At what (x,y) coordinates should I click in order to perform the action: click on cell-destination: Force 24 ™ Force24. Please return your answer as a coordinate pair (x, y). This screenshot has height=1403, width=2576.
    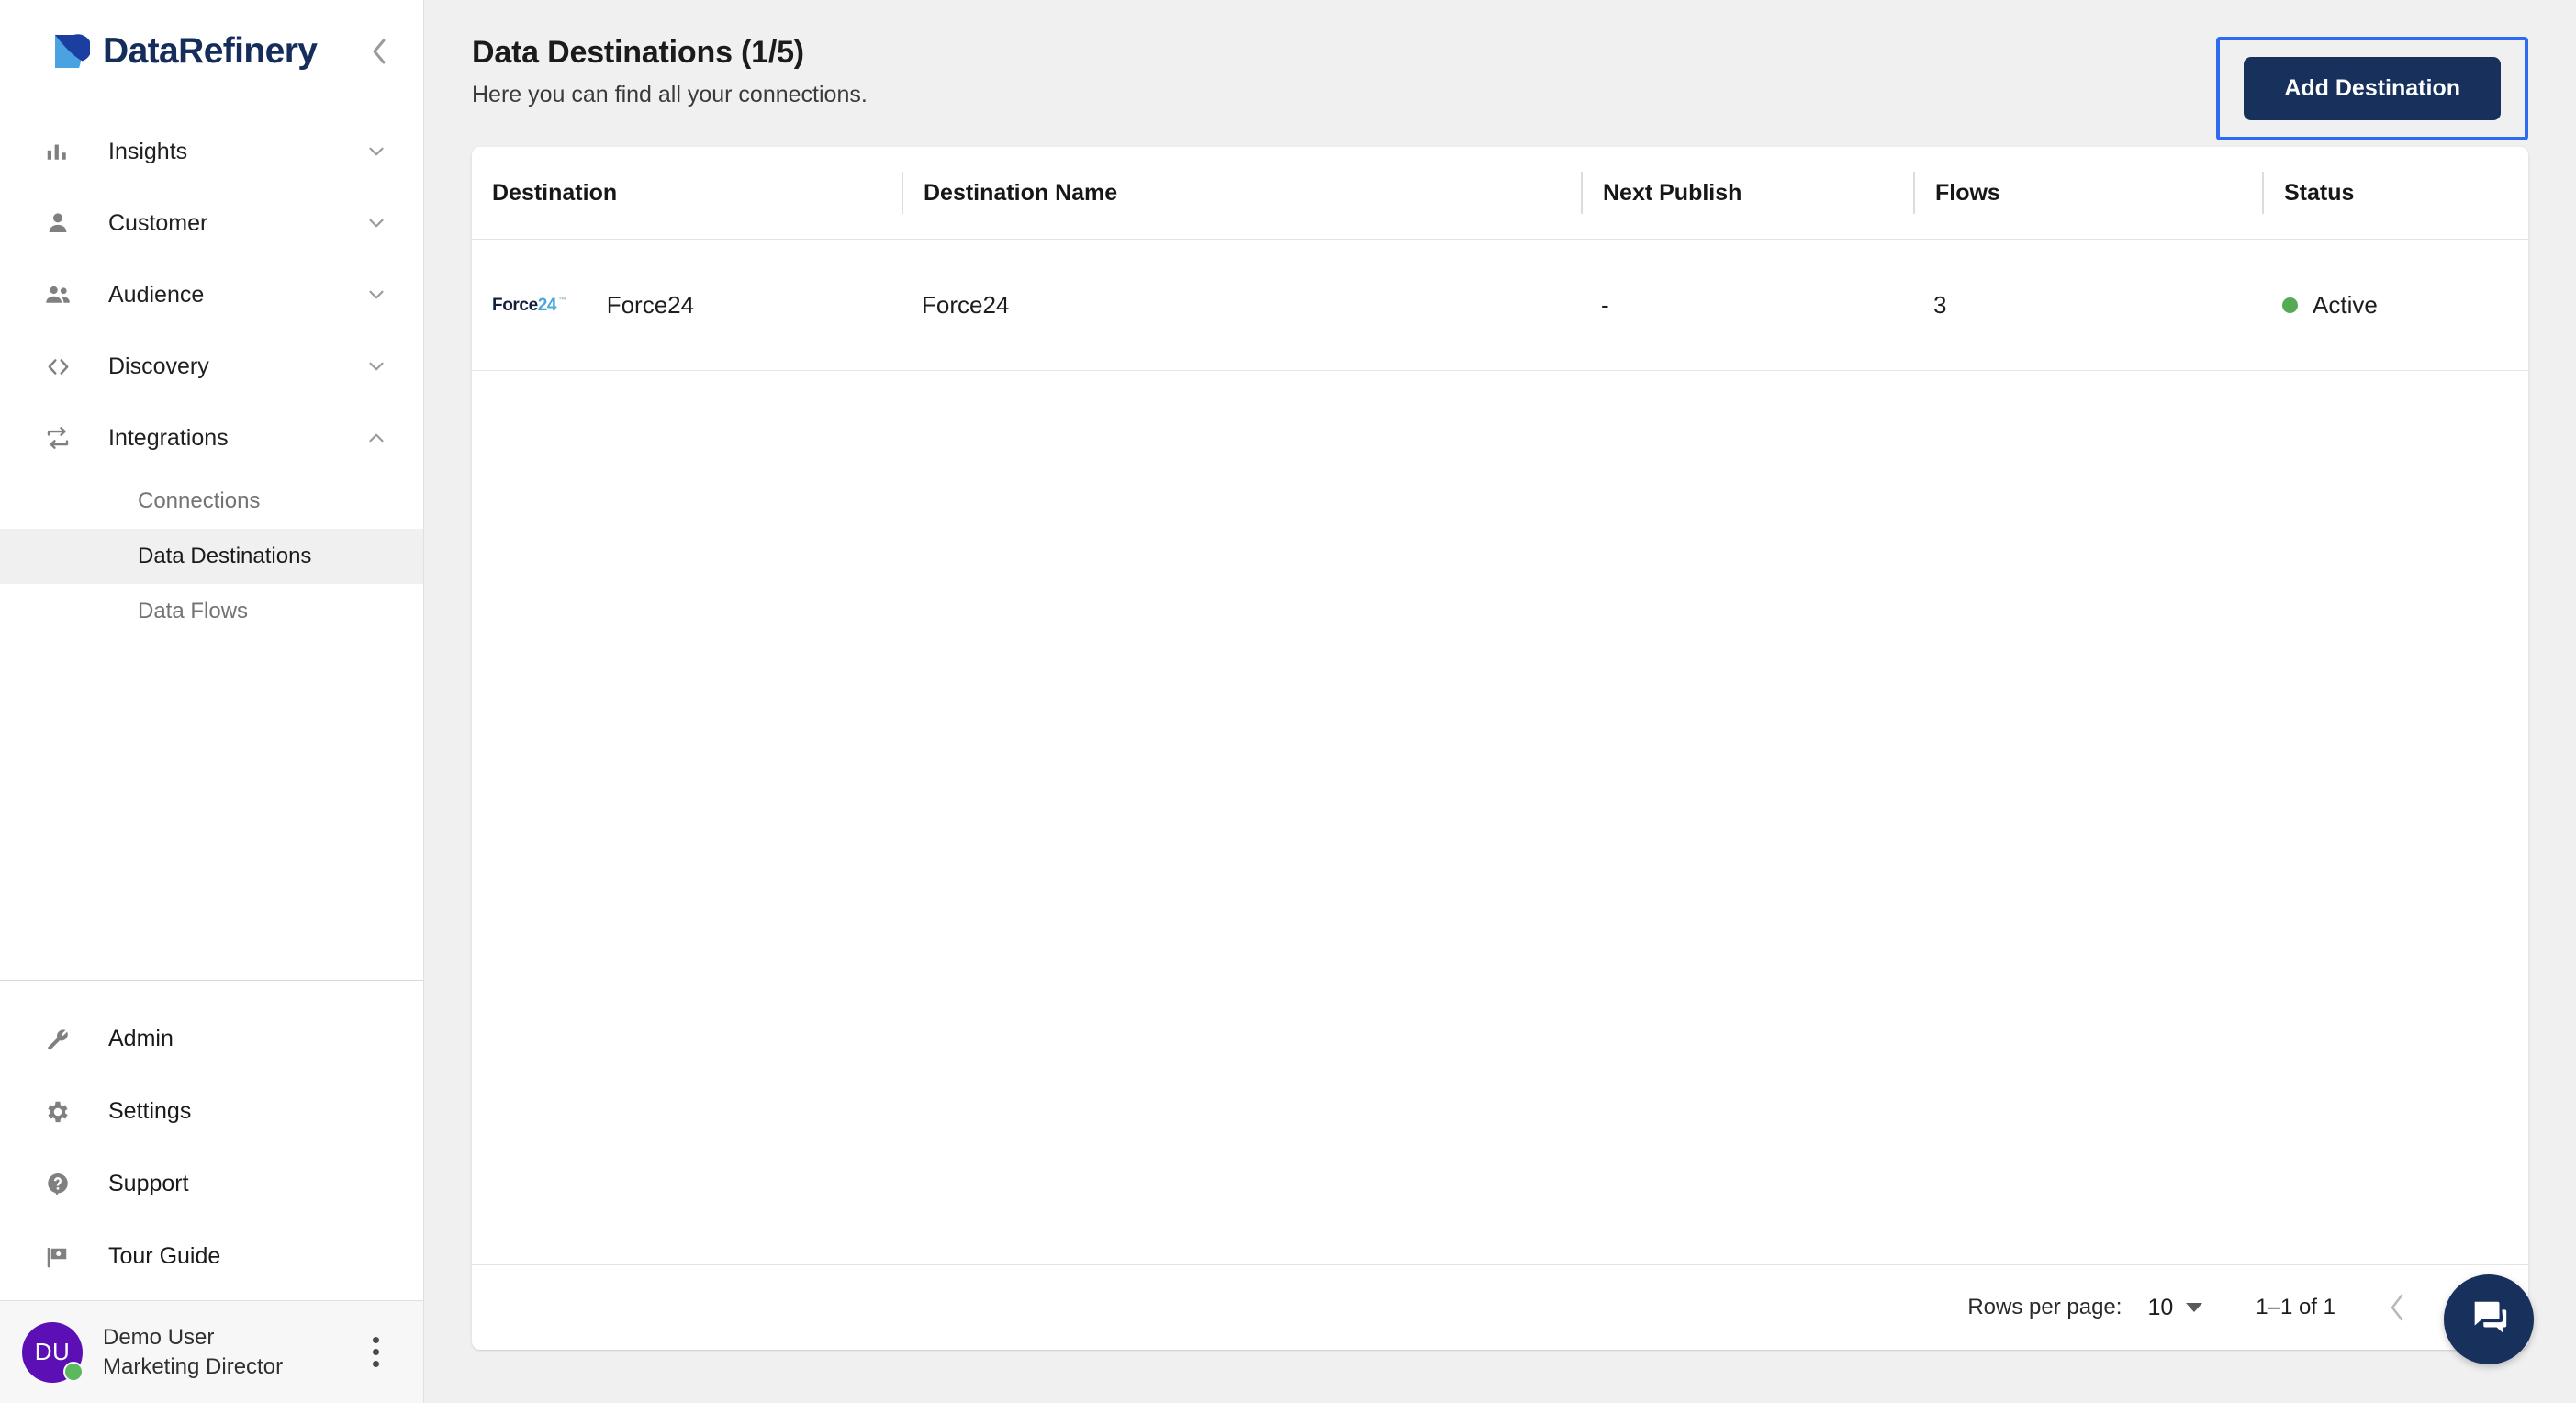
    Looking at the image, I should click on (687, 305).